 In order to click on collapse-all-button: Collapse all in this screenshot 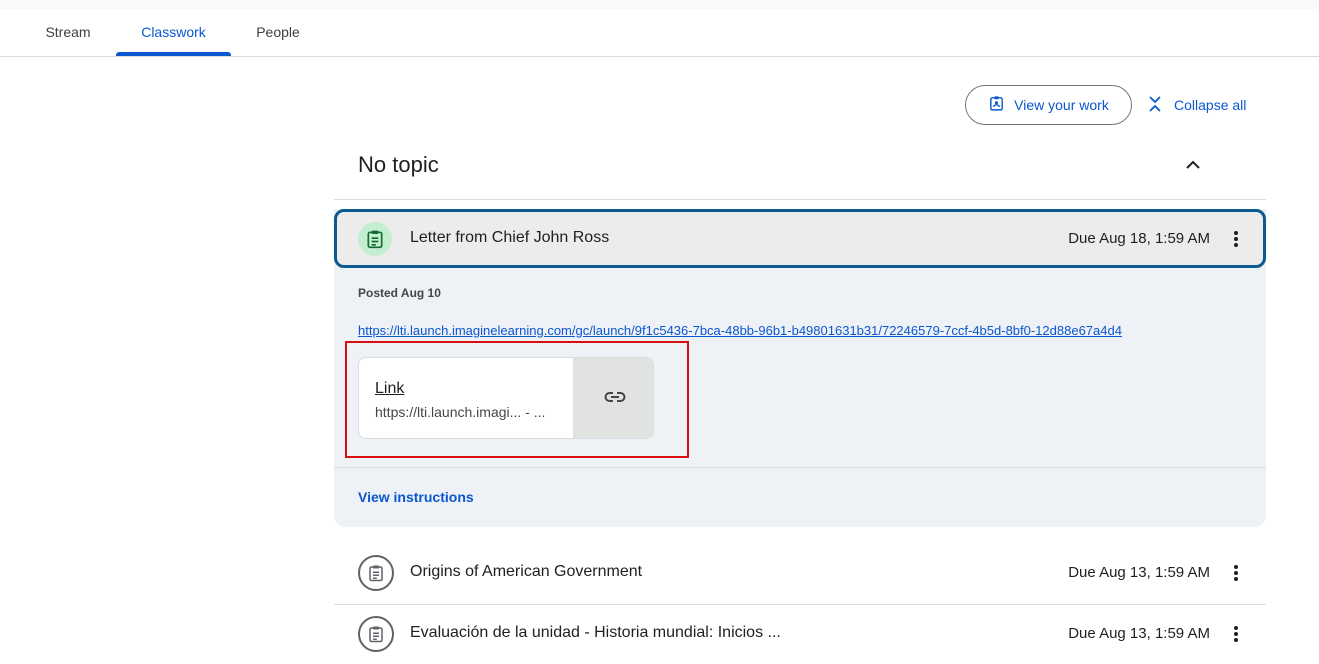, I will do `click(1196, 105)`.